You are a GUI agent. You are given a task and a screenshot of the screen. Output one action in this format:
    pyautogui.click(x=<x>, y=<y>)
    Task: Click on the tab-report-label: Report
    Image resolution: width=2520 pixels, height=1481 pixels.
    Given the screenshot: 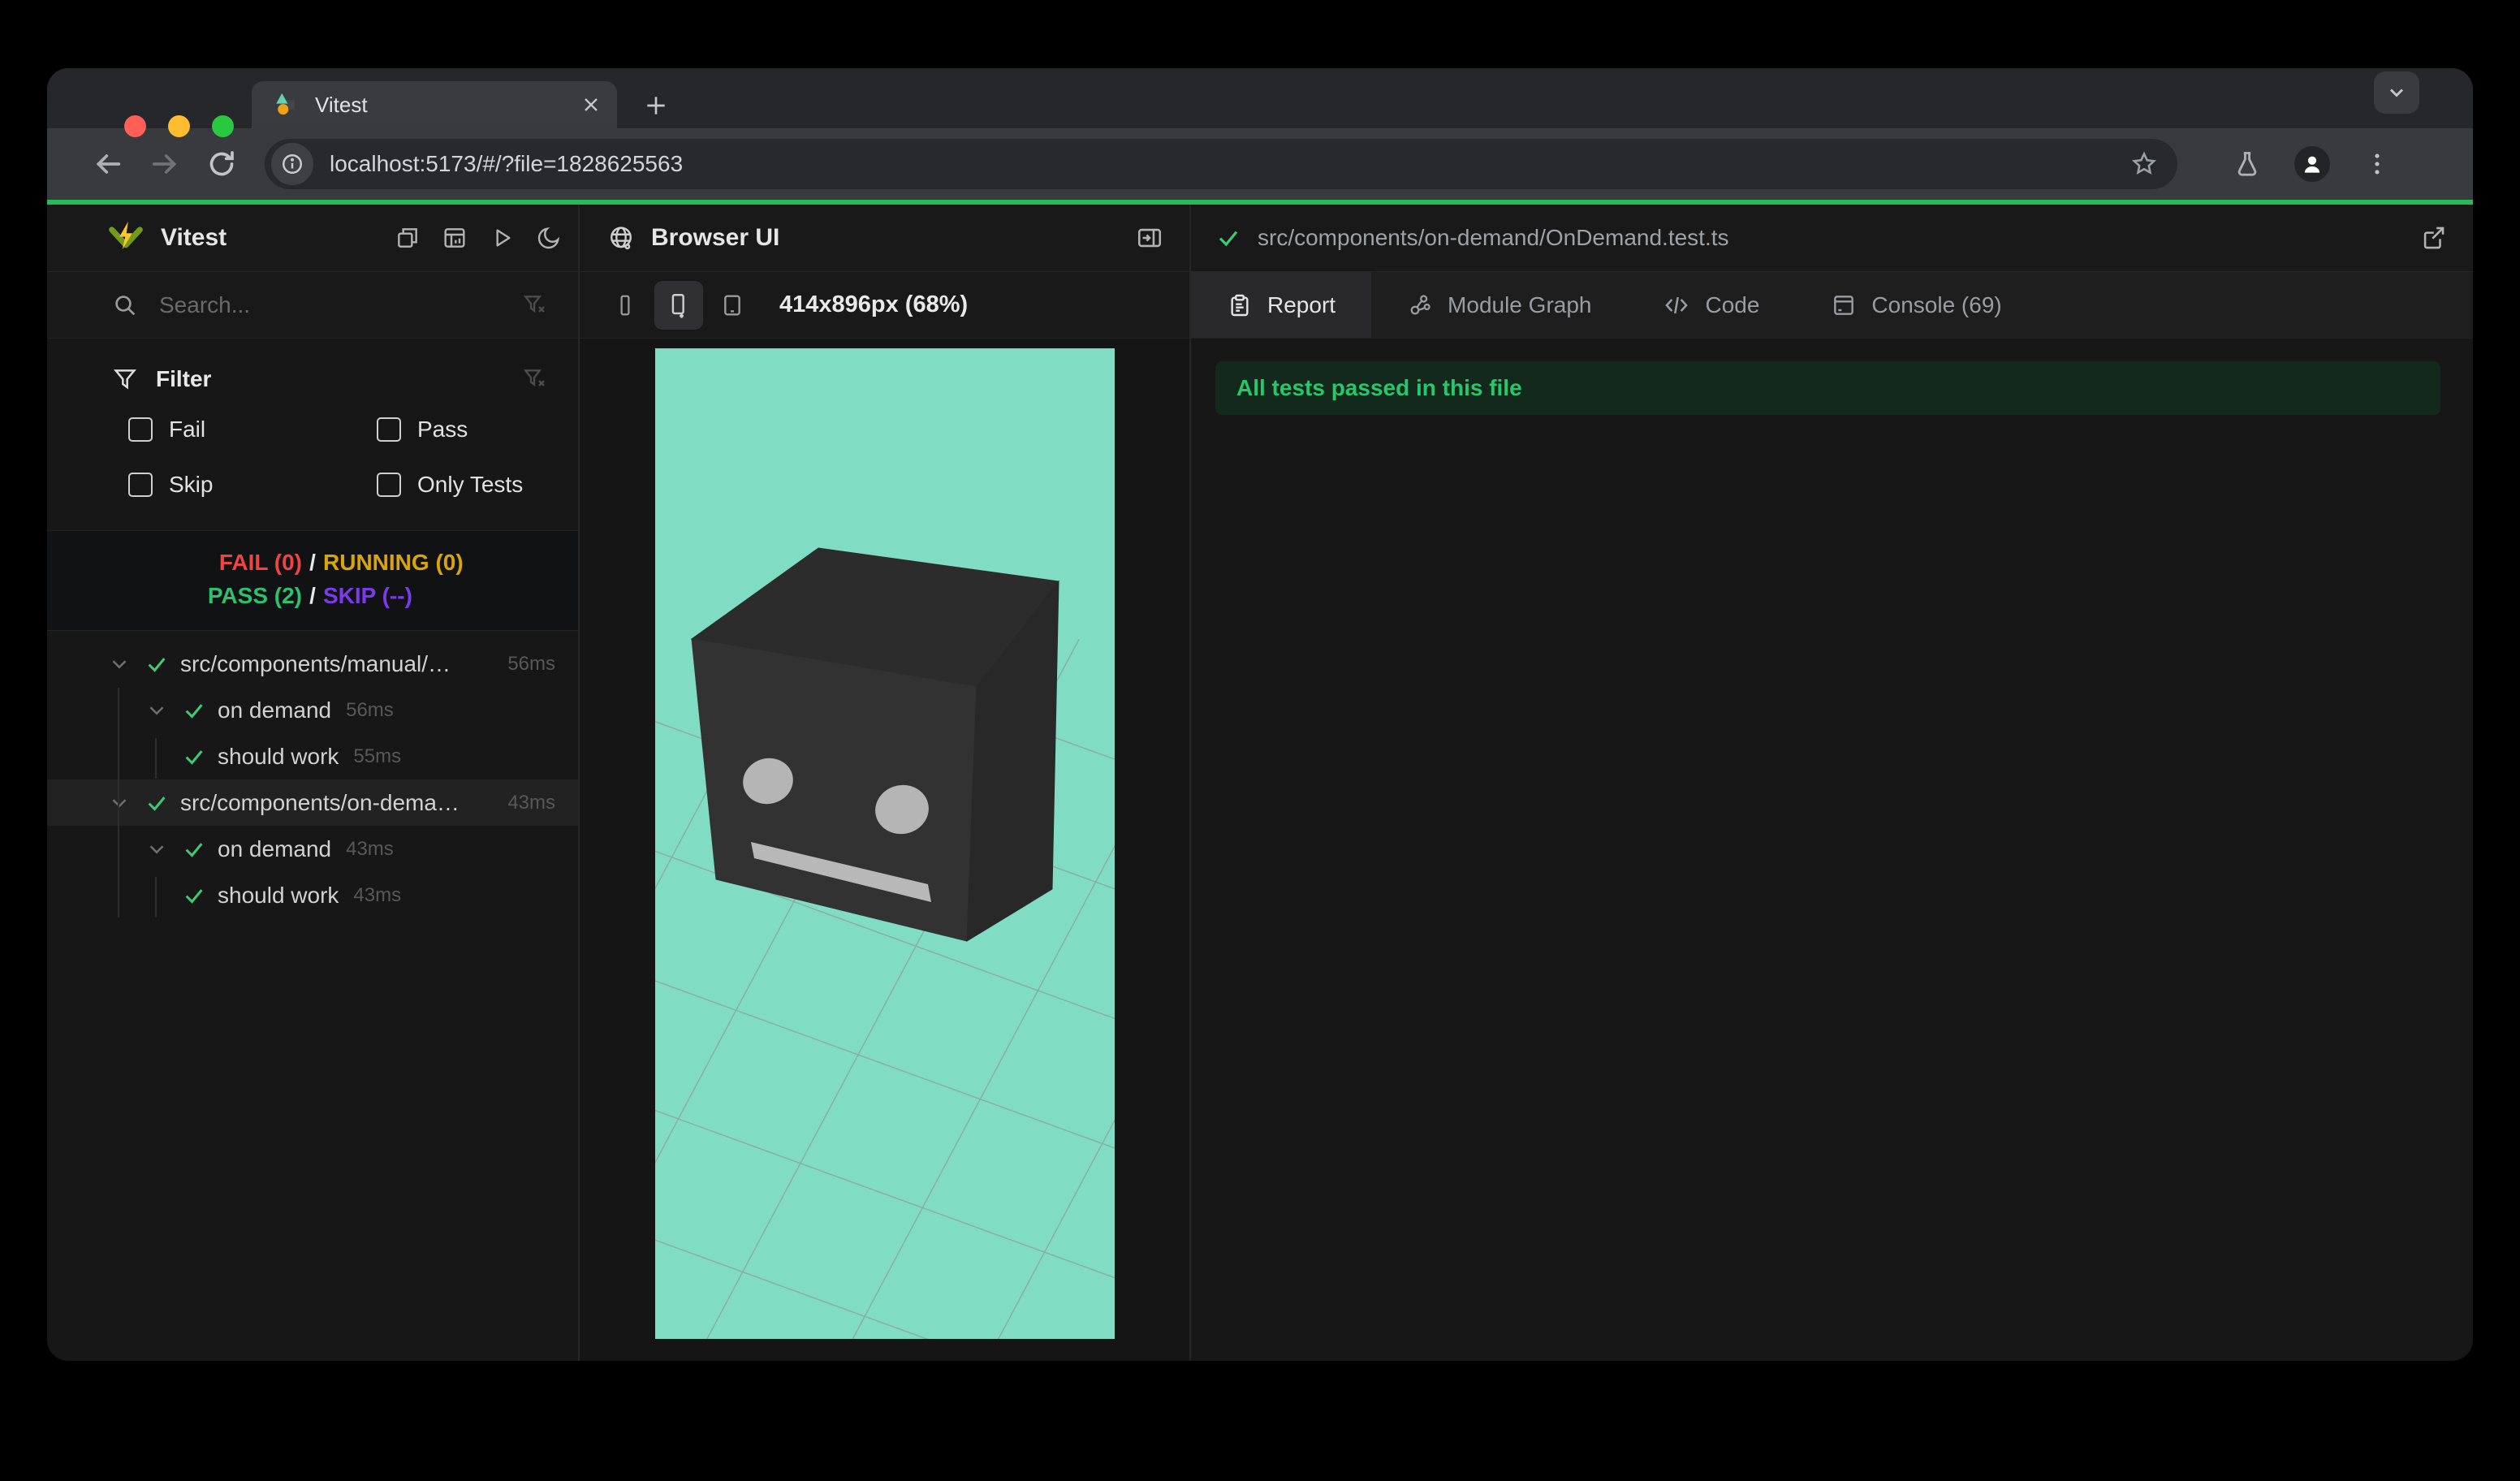 What is the action you would take?
    pyautogui.click(x=1301, y=304)
    